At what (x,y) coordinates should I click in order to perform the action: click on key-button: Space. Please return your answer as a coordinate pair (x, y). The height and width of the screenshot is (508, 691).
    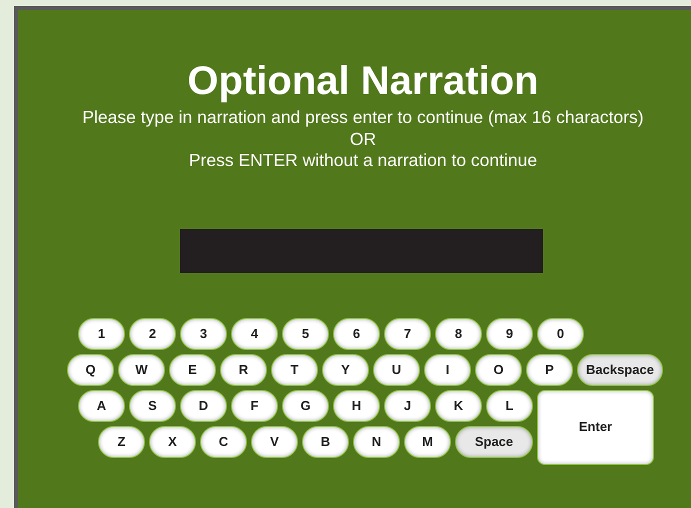
    Looking at the image, I should click on (494, 442).